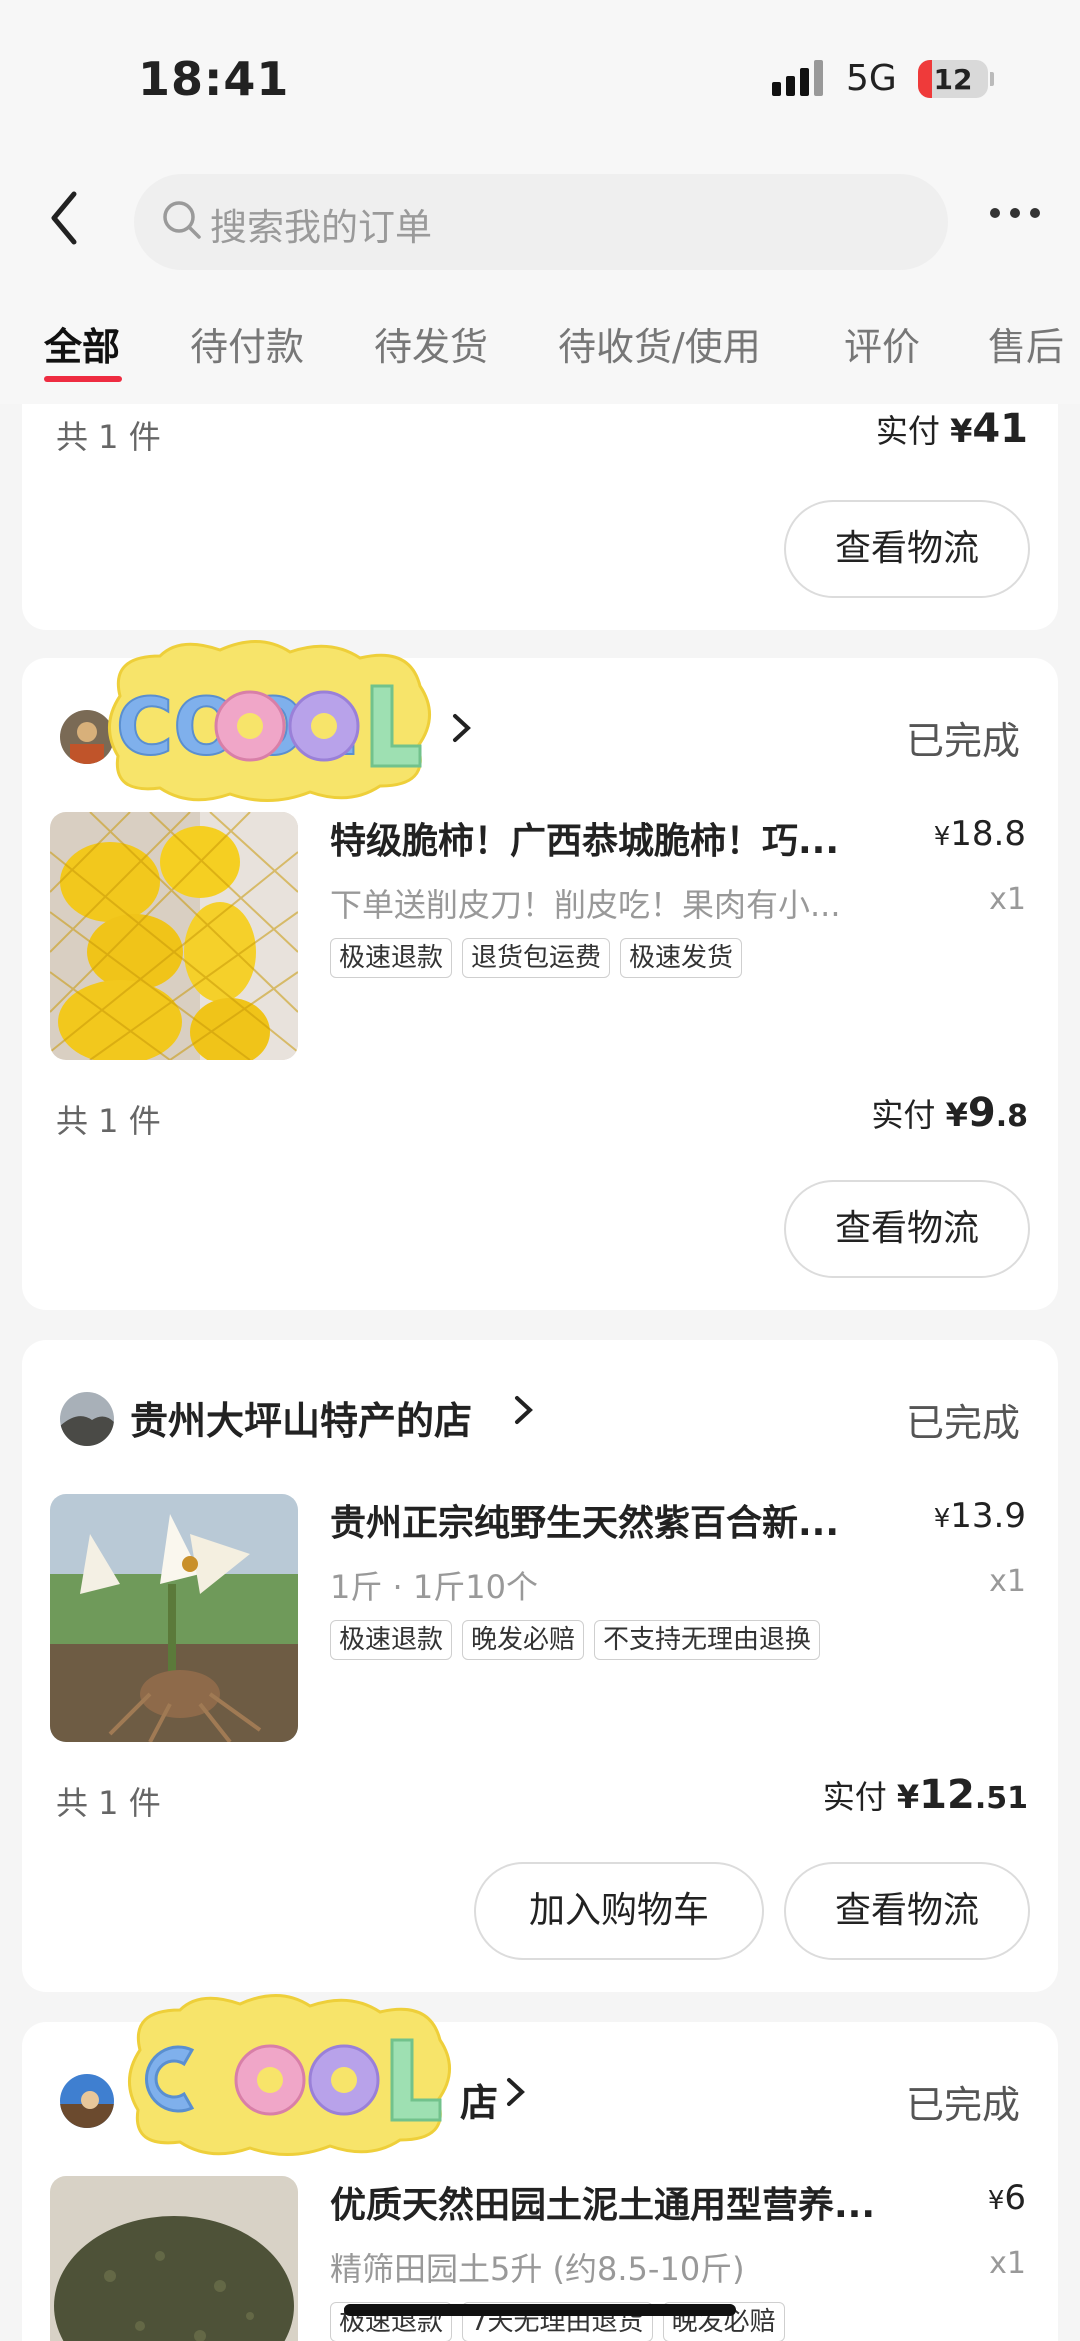 This screenshot has width=1080, height=2341. I want to click on search-input: 搜索我的订单, so click(541, 222).